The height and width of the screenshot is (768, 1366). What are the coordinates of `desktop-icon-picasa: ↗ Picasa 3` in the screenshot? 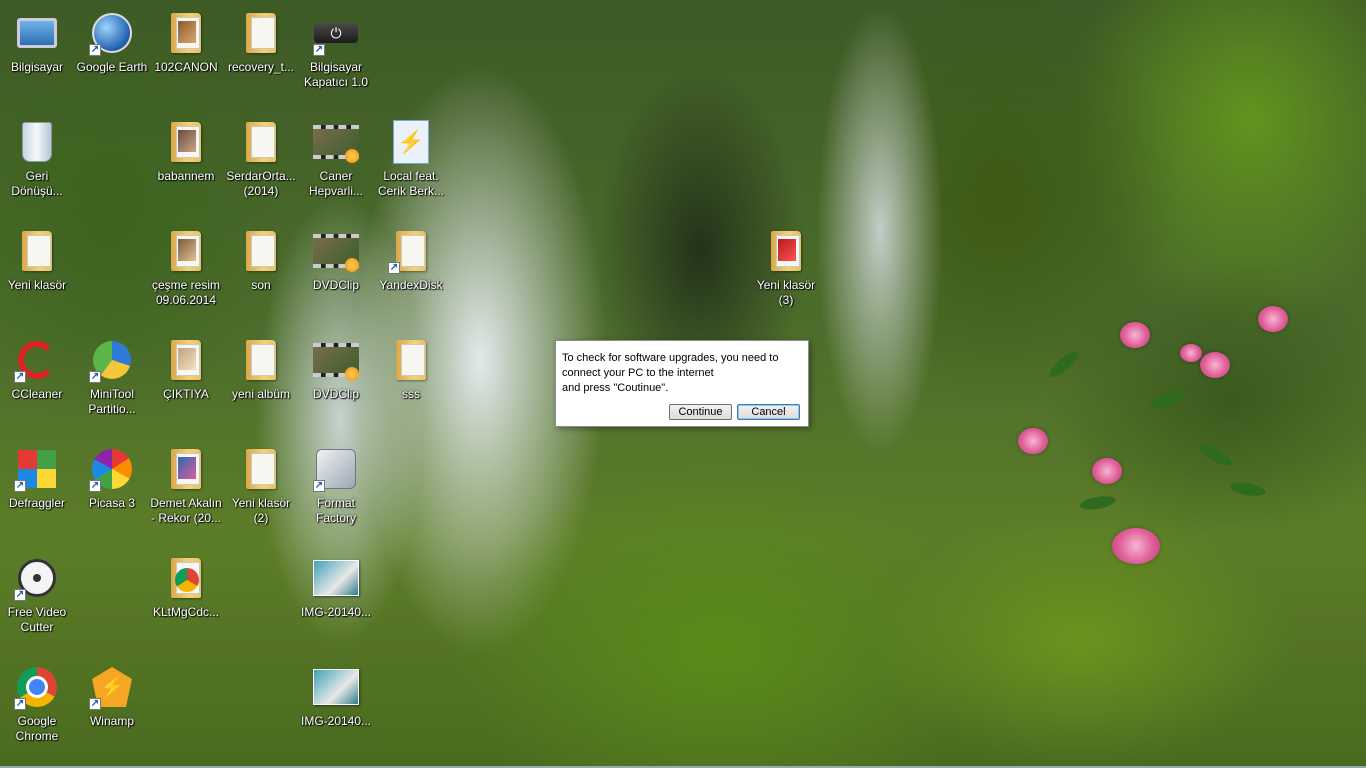 It's located at (112, 490).